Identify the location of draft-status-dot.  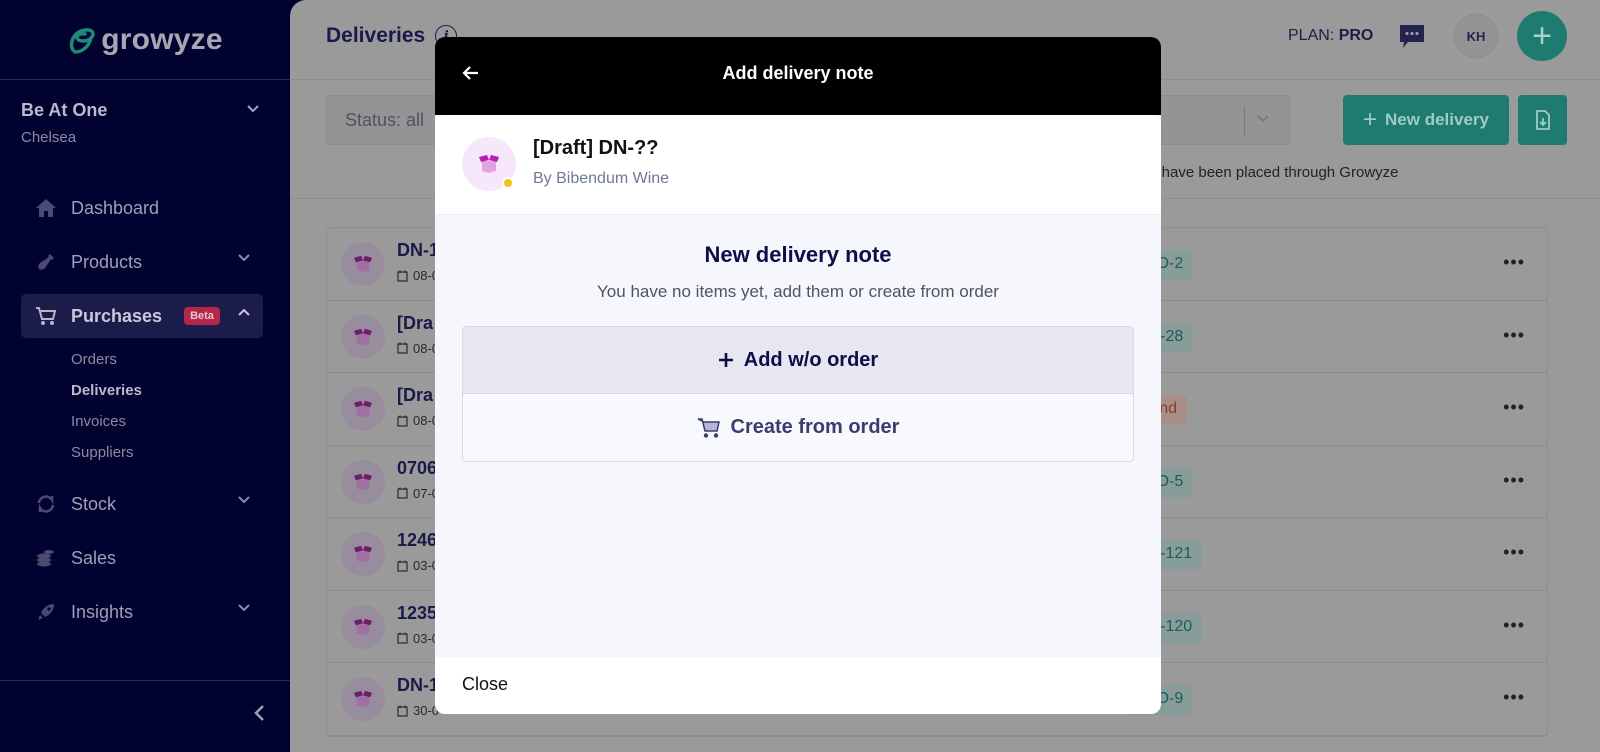
(508, 183).